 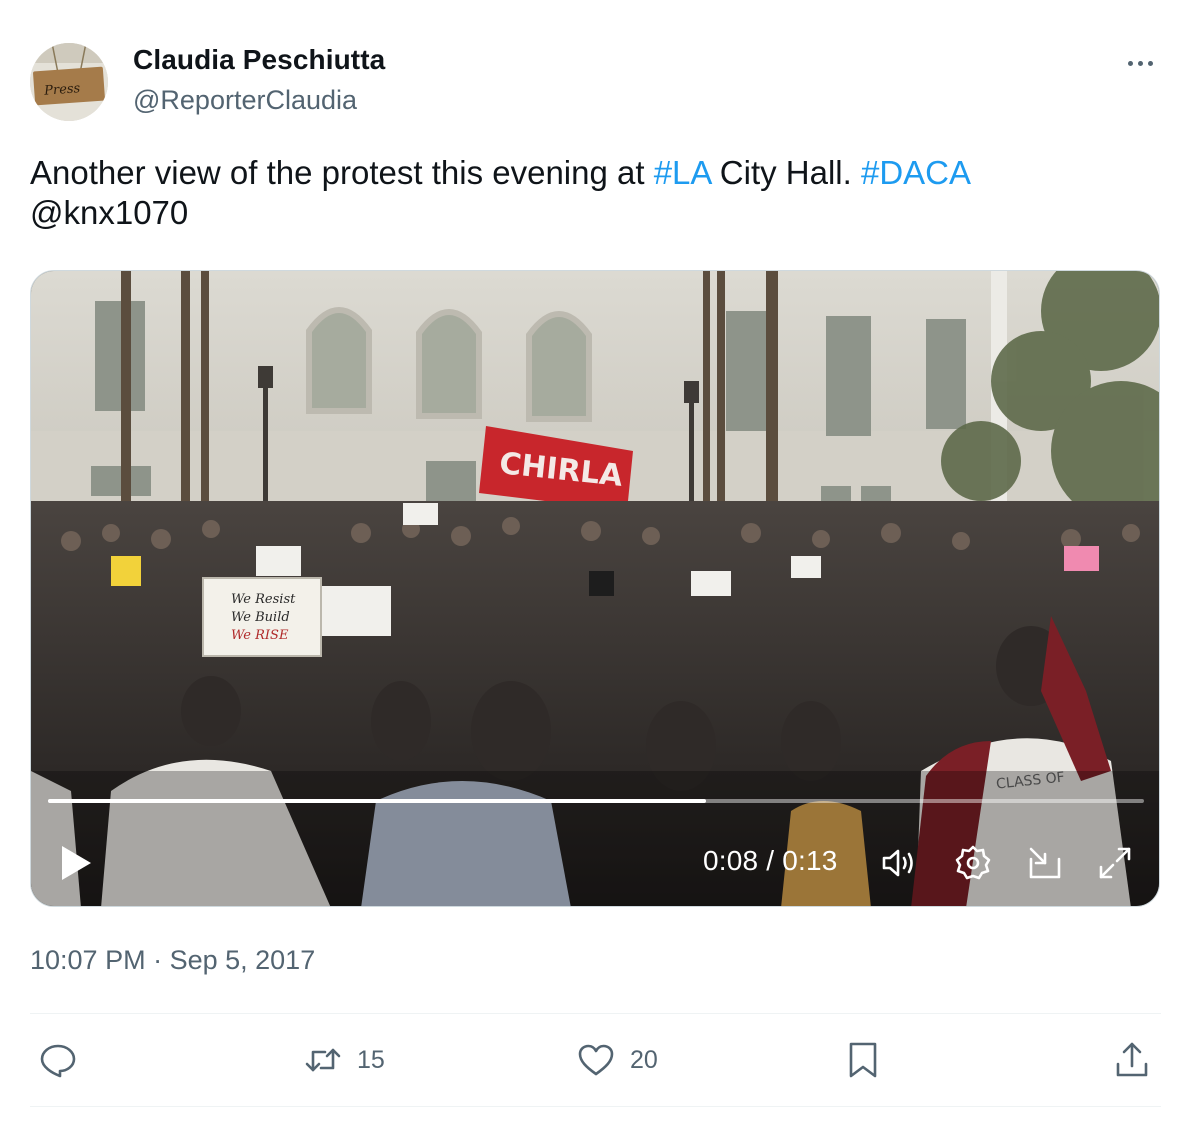 I want to click on video-duration: 0:13, so click(x=810, y=860).